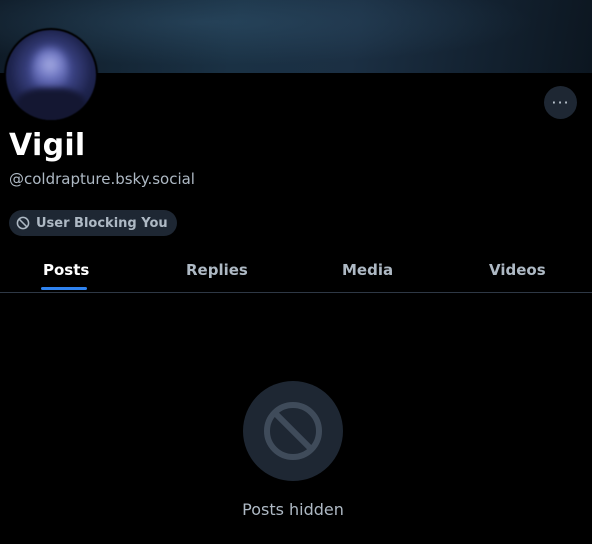  Describe the element at coordinates (66, 270) in the screenshot. I see `tab-posts: Posts` at that location.